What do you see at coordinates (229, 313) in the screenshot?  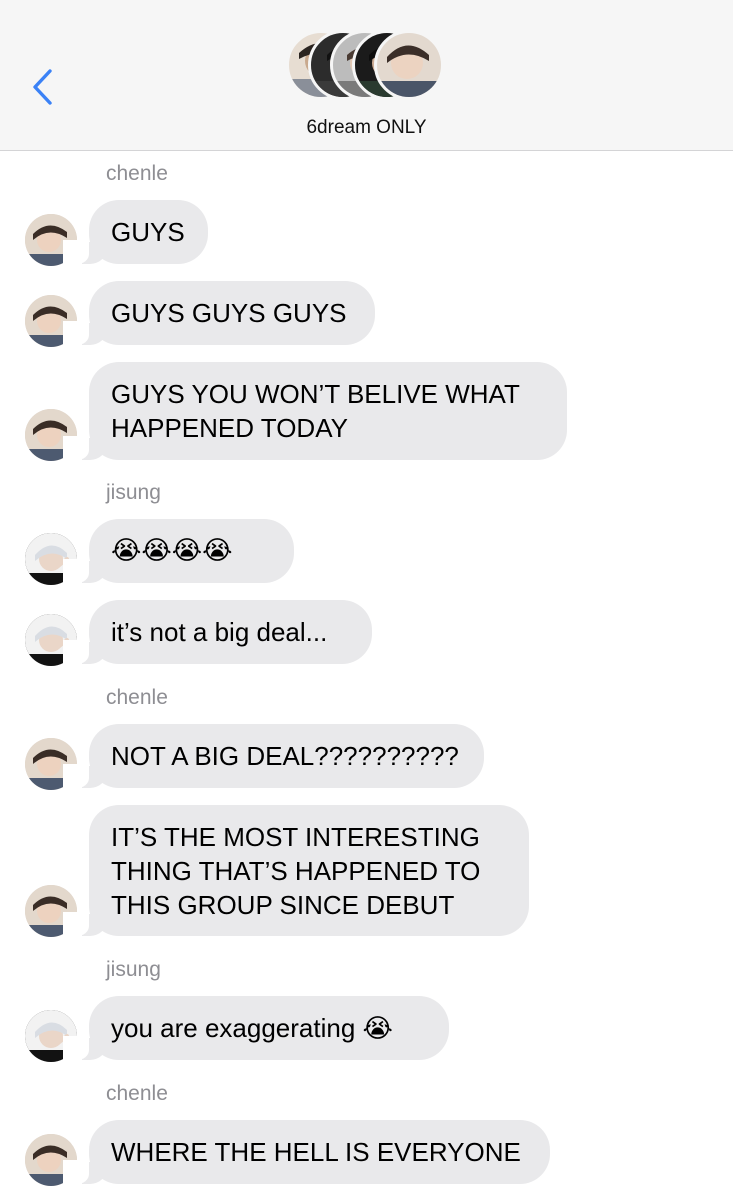 I see `message-text: GUYS GUYS GUYS` at bounding box center [229, 313].